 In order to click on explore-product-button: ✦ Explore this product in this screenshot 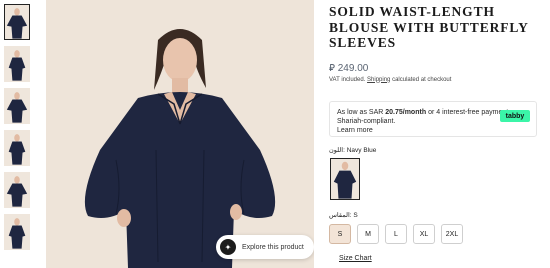, I will do `click(265, 247)`.